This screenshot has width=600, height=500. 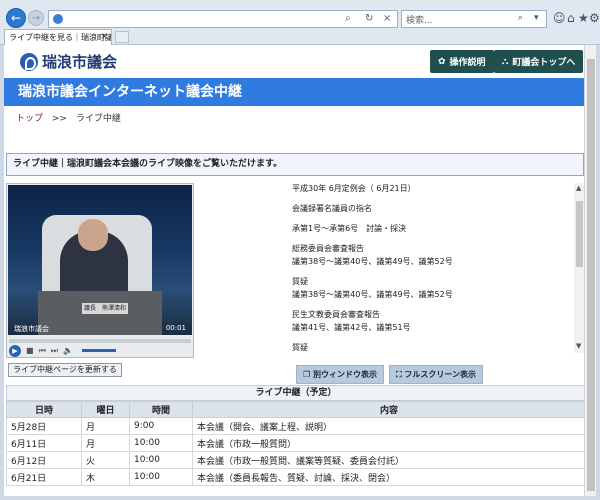 What do you see at coordinates (578, 346) in the screenshot?
I see `scroll-down-icon: ▼` at bounding box center [578, 346].